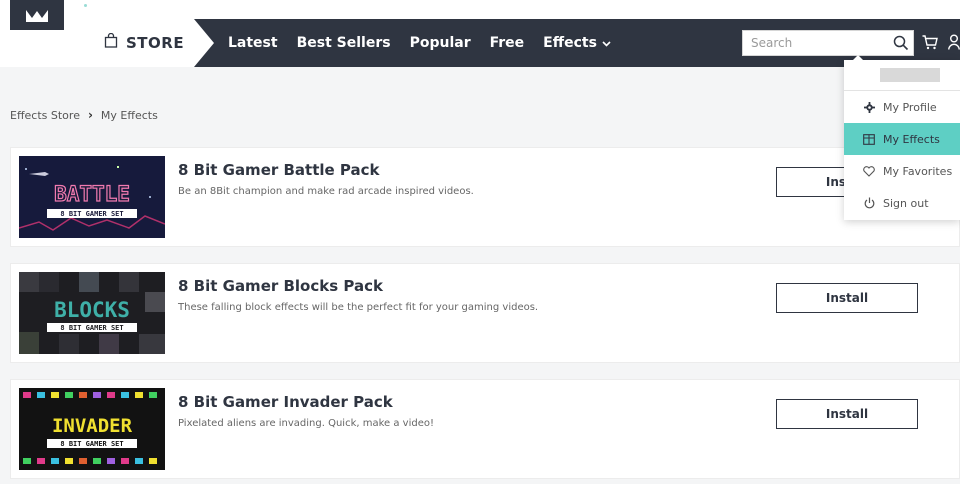 Image resolution: width=960 pixels, height=484 pixels. I want to click on nav-link-effects: Effects, so click(577, 43).